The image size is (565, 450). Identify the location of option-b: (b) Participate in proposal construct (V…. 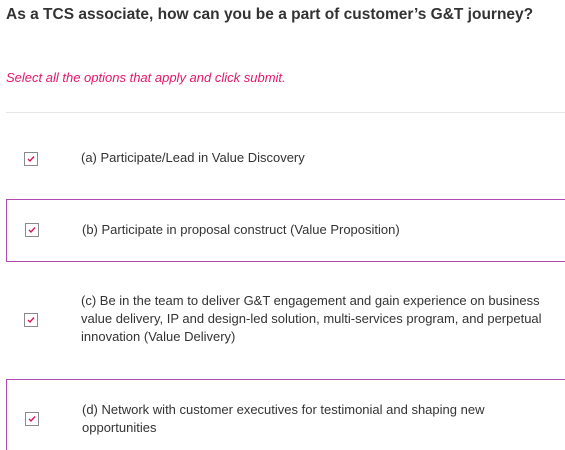
(285, 230).